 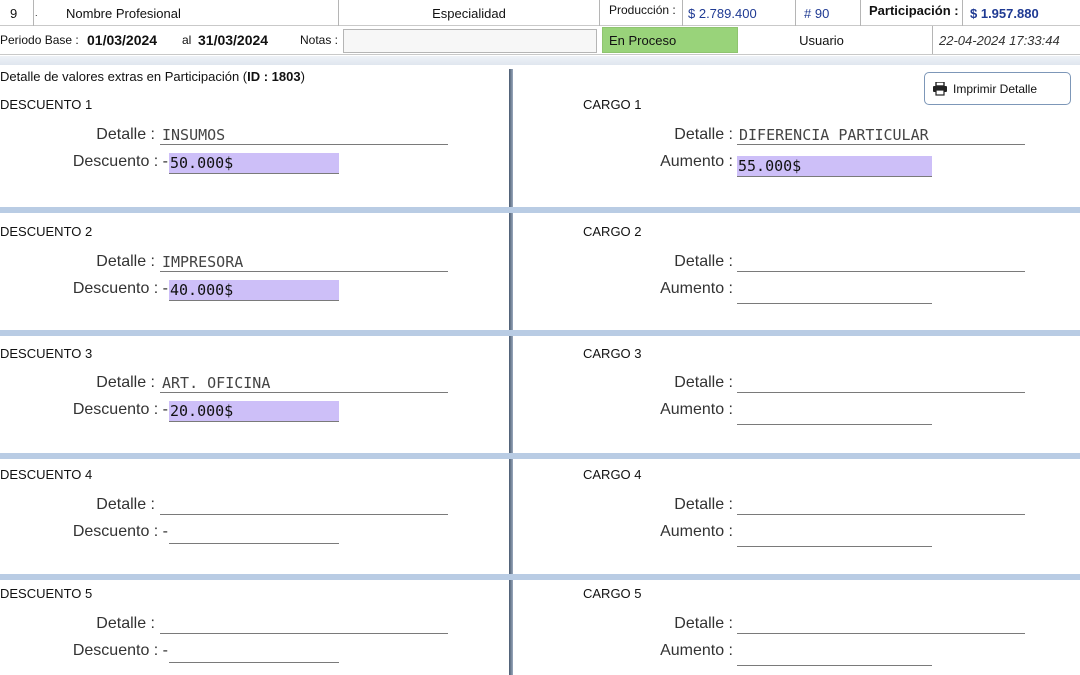 What do you see at coordinates (696, 161) in the screenshot?
I see `charge-1-amount-label: Aumento :` at bounding box center [696, 161].